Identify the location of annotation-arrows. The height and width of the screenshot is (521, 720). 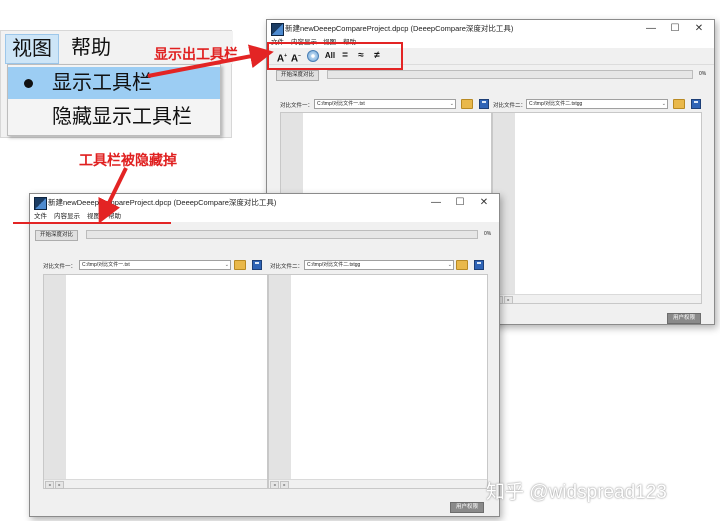
(186, 134).